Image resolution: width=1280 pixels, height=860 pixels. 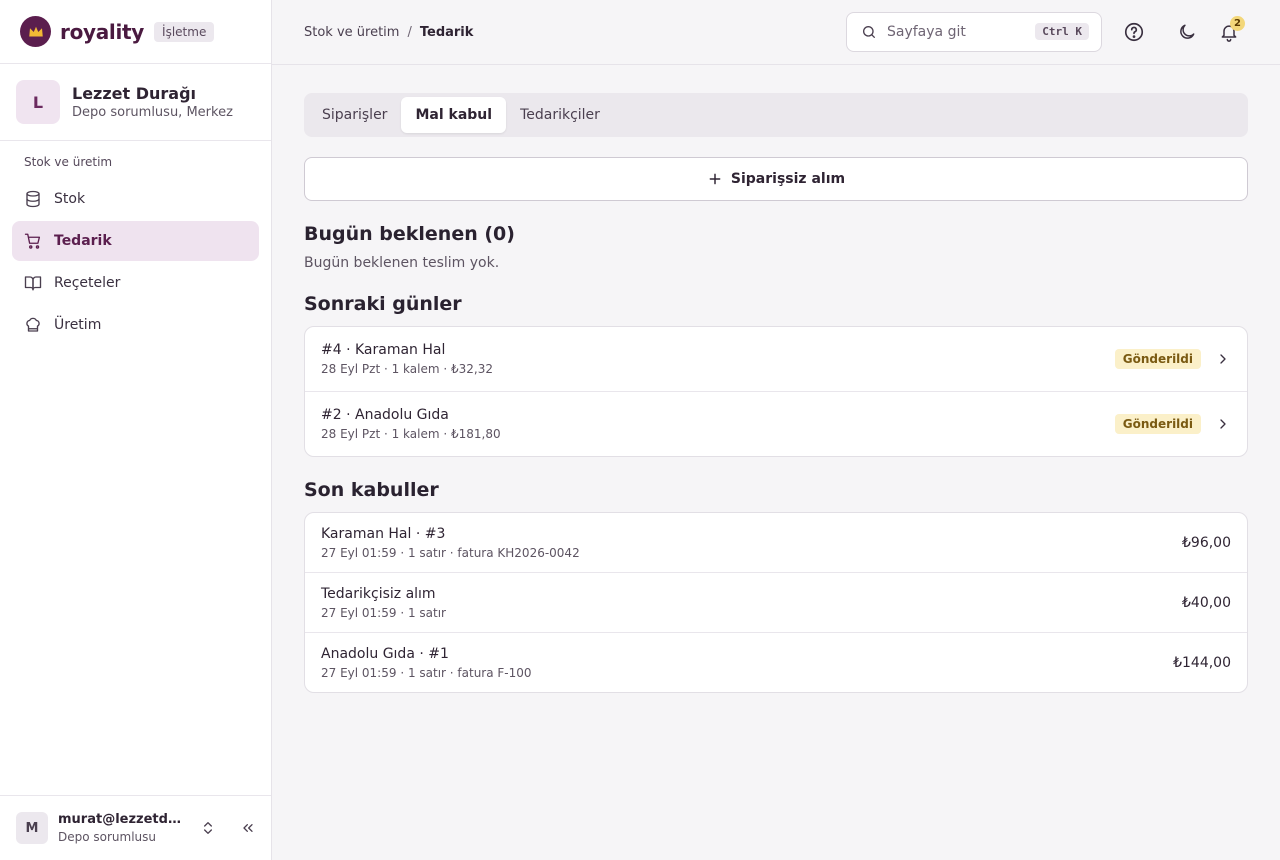 What do you see at coordinates (869, 32) in the screenshot?
I see `search-icon` at bounding box center [869, 32].